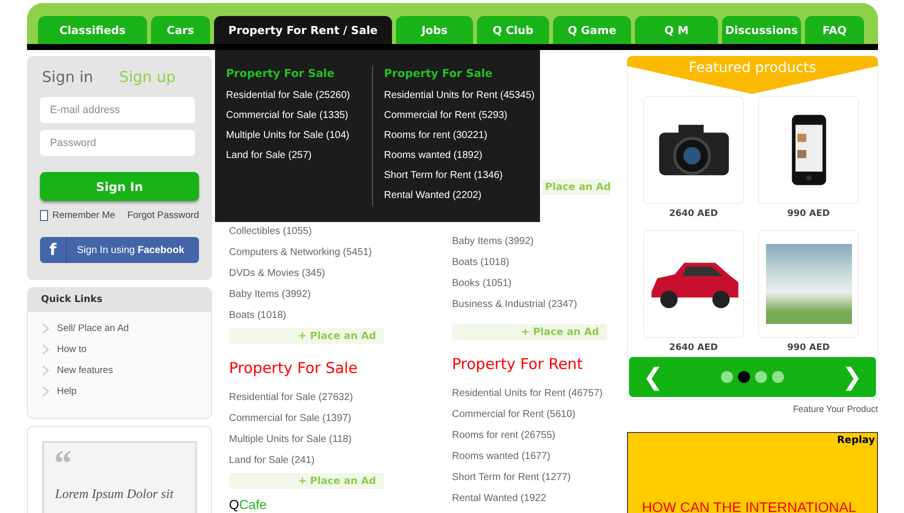 The image size is (904, 513). Describe the element at coordinates (855, 440) in the screenshot. I see `replay-button: Replay` at that location.